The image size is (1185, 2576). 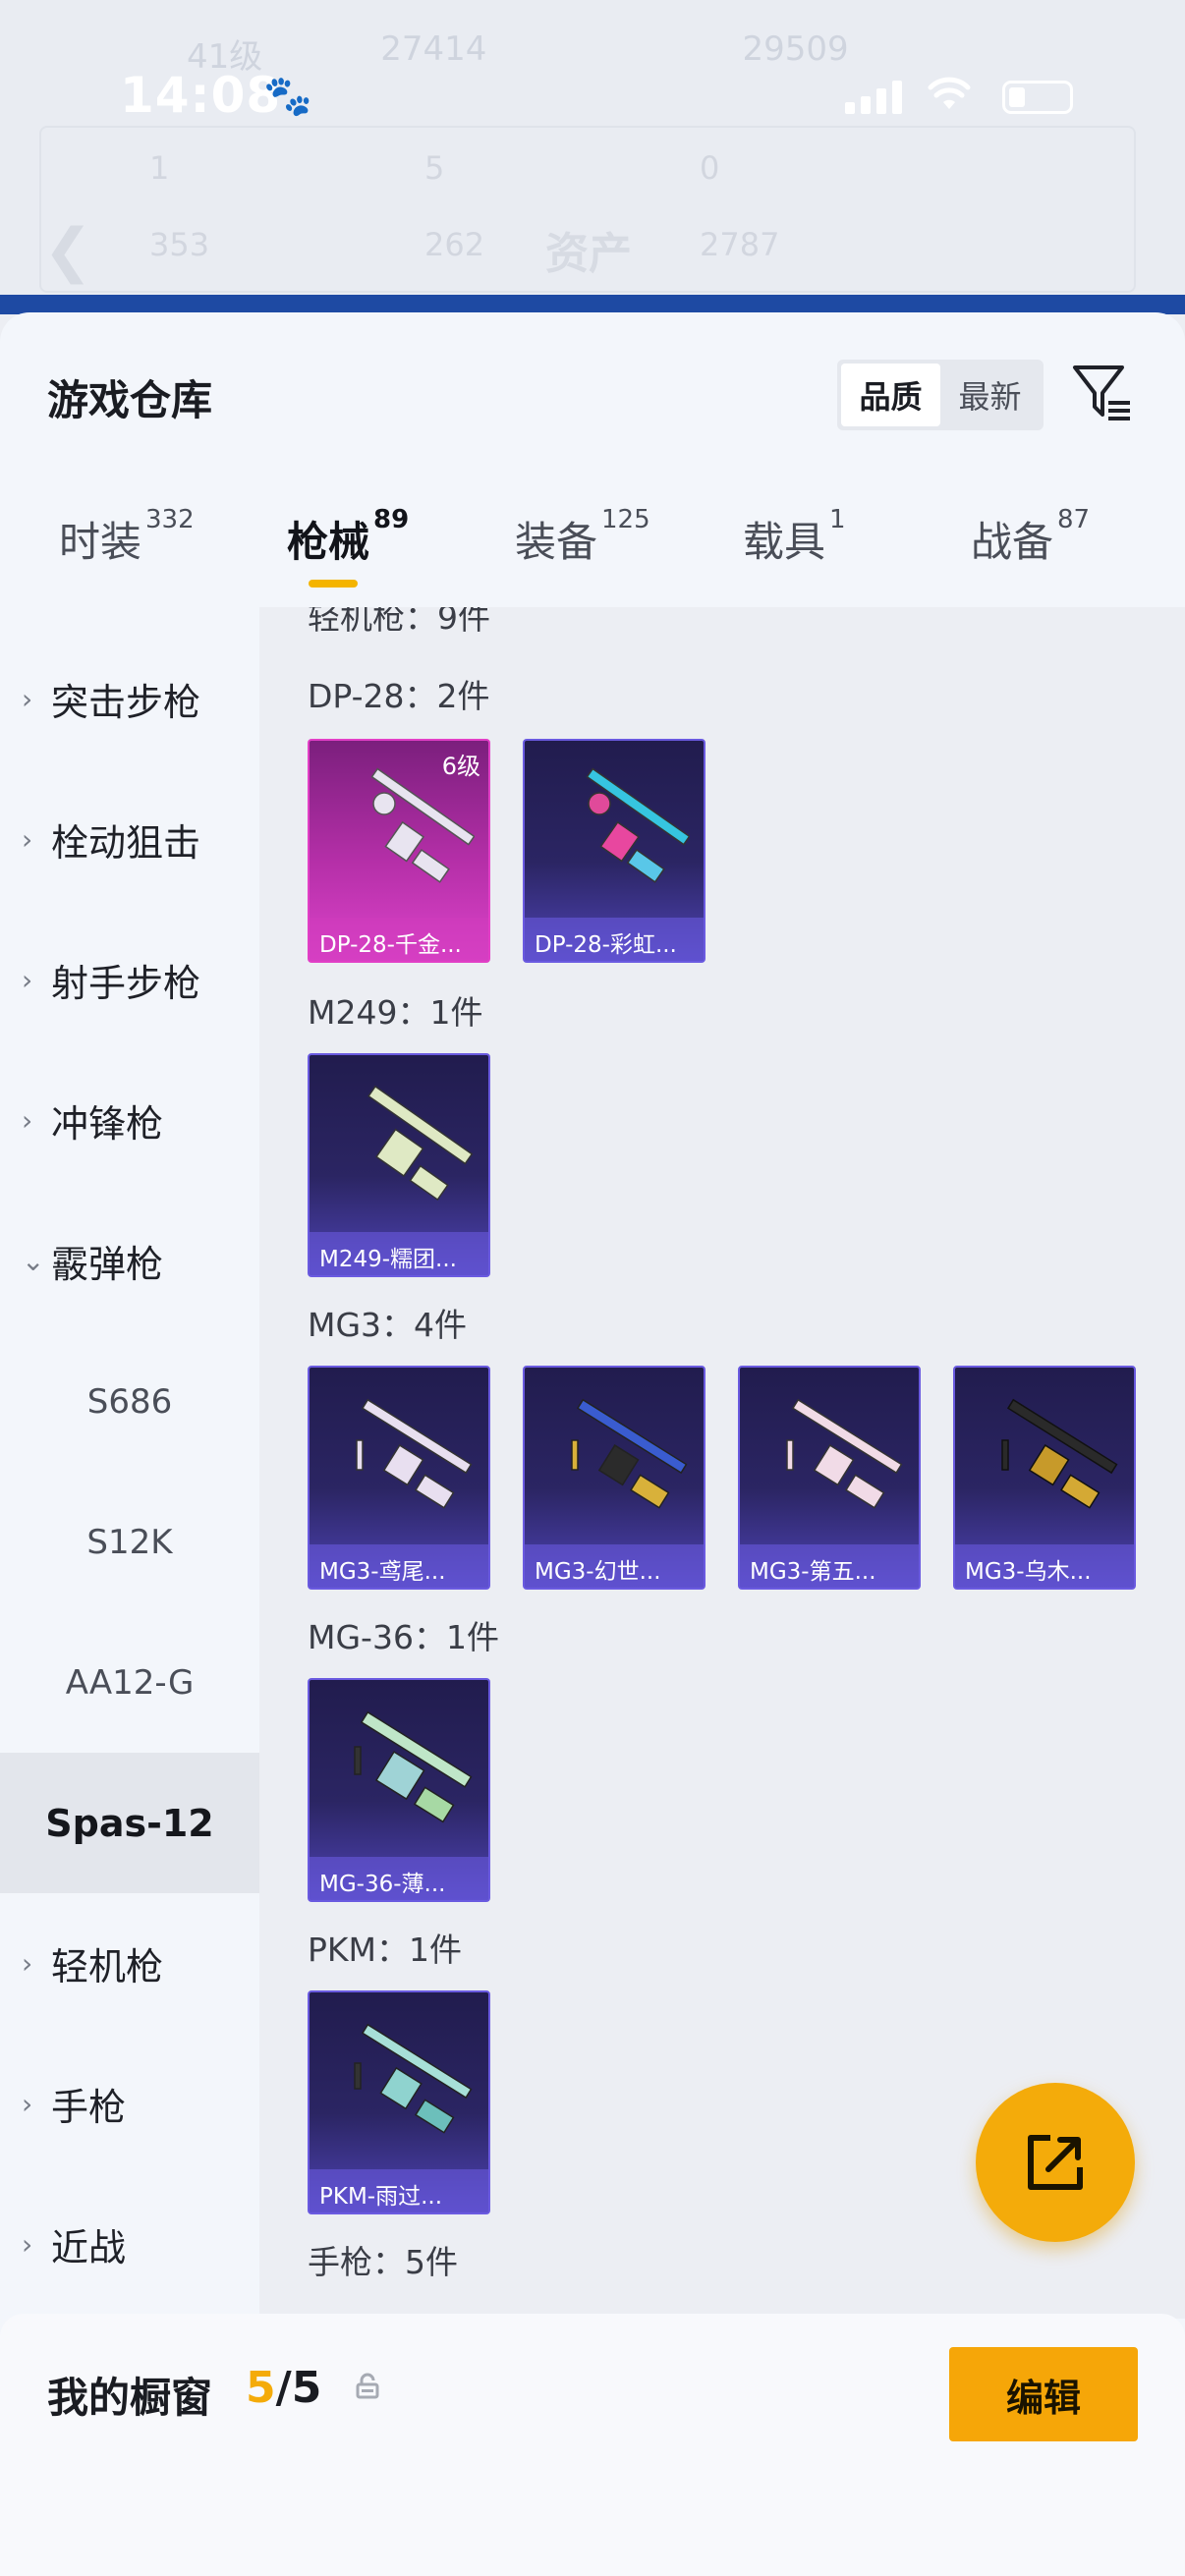 I want to click on showcase-used: 5, so click(x=261, y=2388).